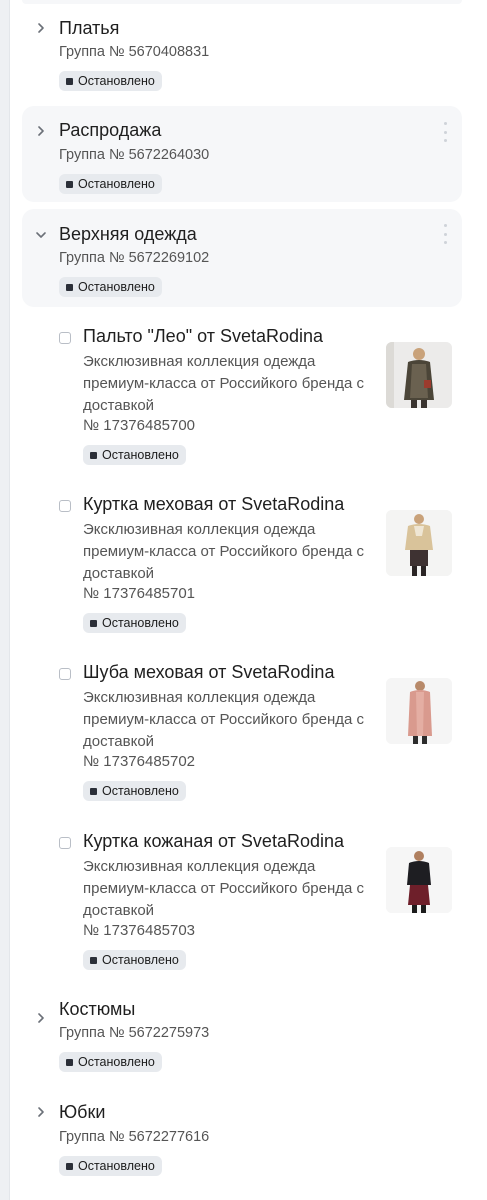 Image resolution: width=487 pixels, height=1200 pixels. What do you see at coordinates (242, 1146) in the screenshot?
I see `group-row-skirts: Юбки Группа № 5672277616 Остановлено` at bounding box center [242, 1146].